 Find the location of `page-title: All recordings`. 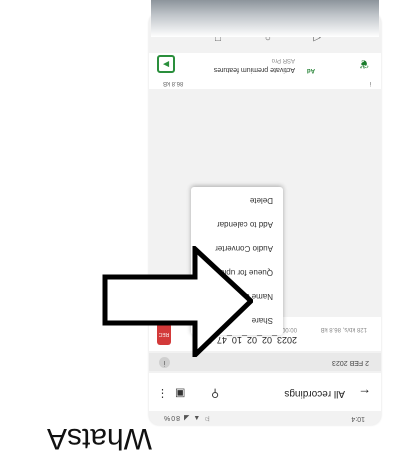

page-title: All recordings is located at coordinates (314, 393).